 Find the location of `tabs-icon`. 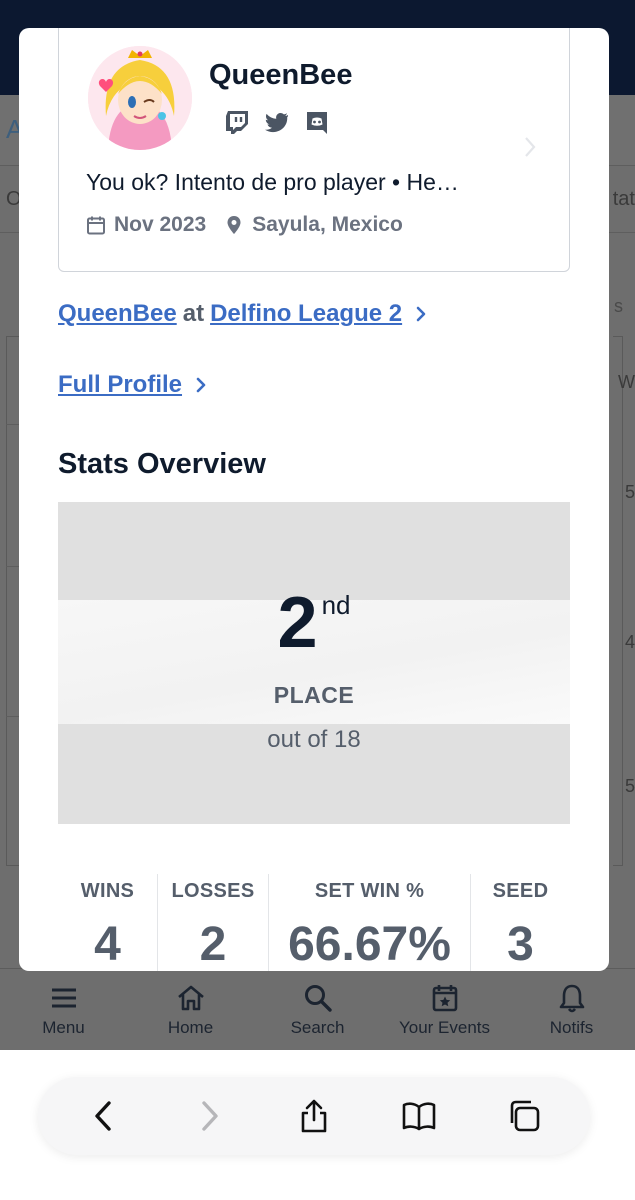

tabs-icon is located at coordinates (524, 1116).